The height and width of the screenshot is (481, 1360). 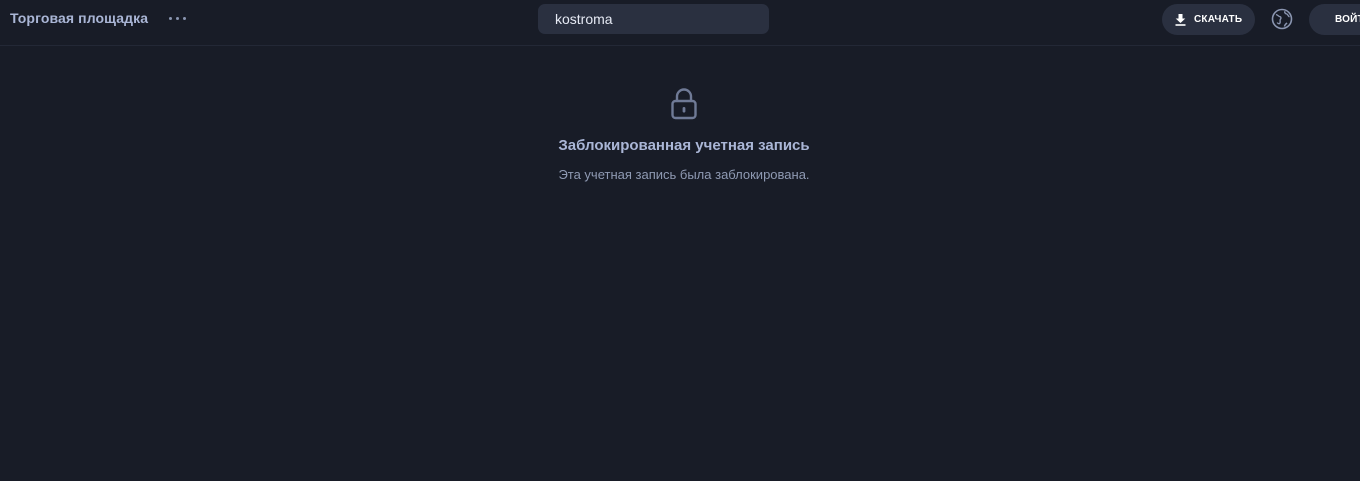 I want to click on search-box, so click(x=653, y=19).